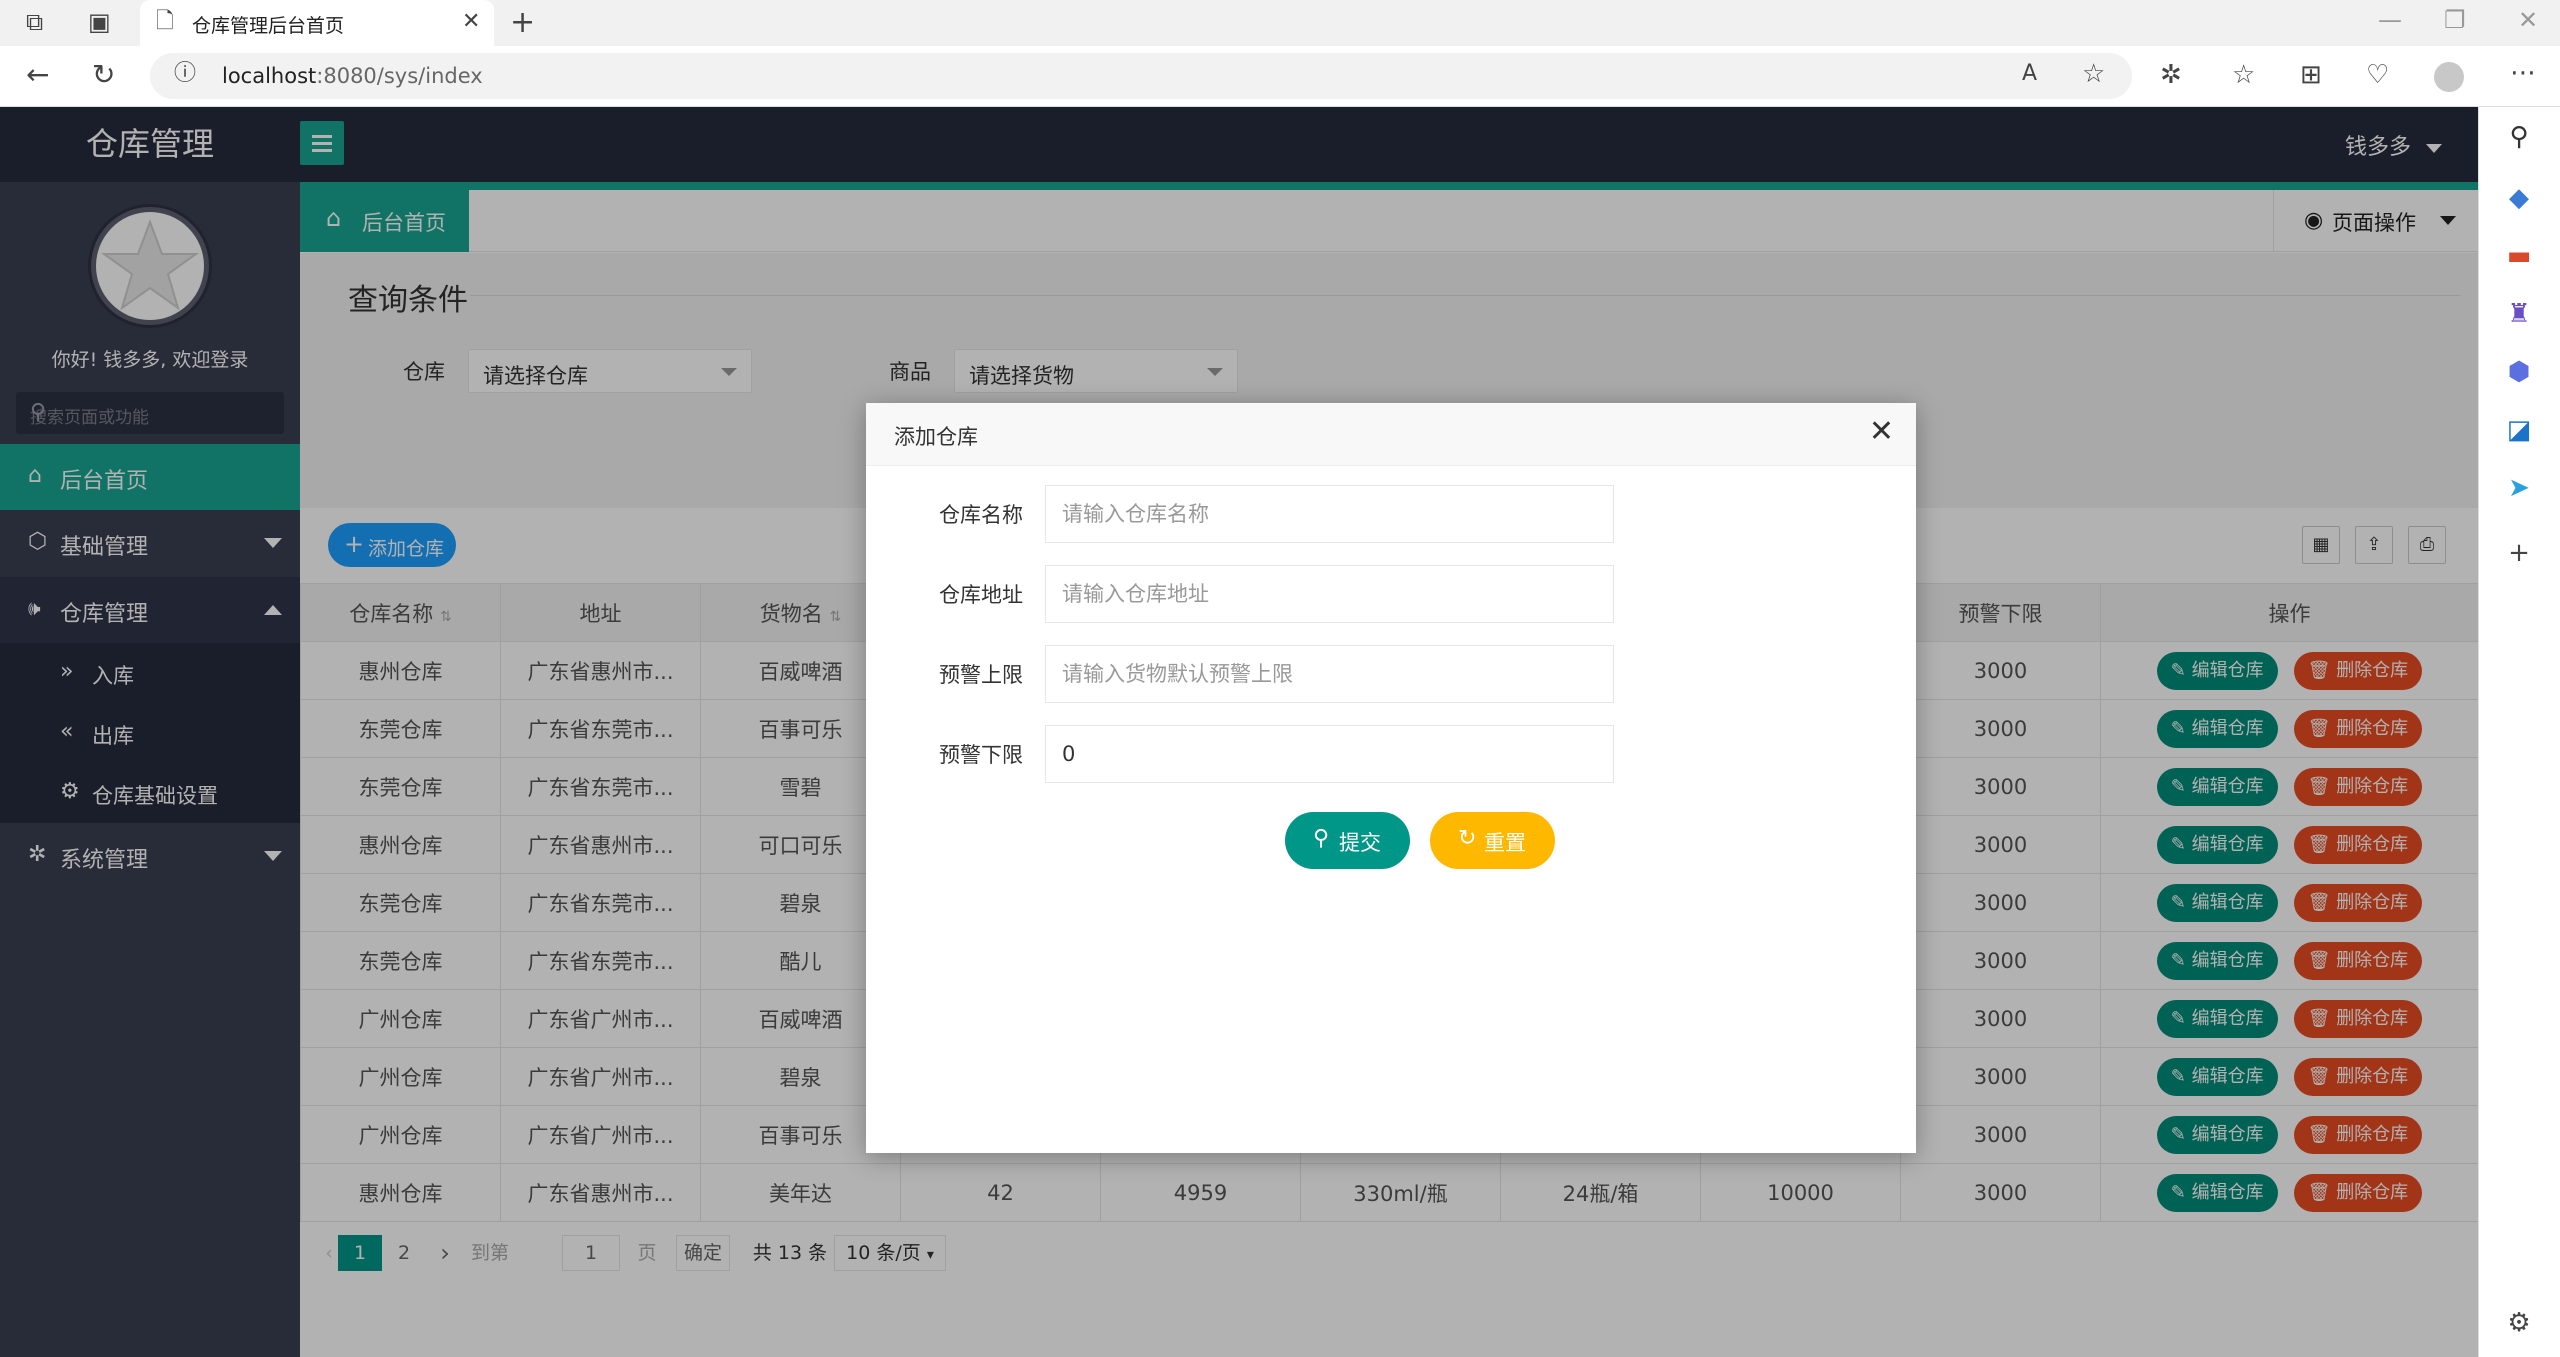  What do you see at coordinates (1280, 23) in the screenshot?
I see `browser-tab-bar: ⧉ ▣ 🗋 仓库管理后台首页 ✕ + — ❐ ✕` at bounding box center [1280, 23].